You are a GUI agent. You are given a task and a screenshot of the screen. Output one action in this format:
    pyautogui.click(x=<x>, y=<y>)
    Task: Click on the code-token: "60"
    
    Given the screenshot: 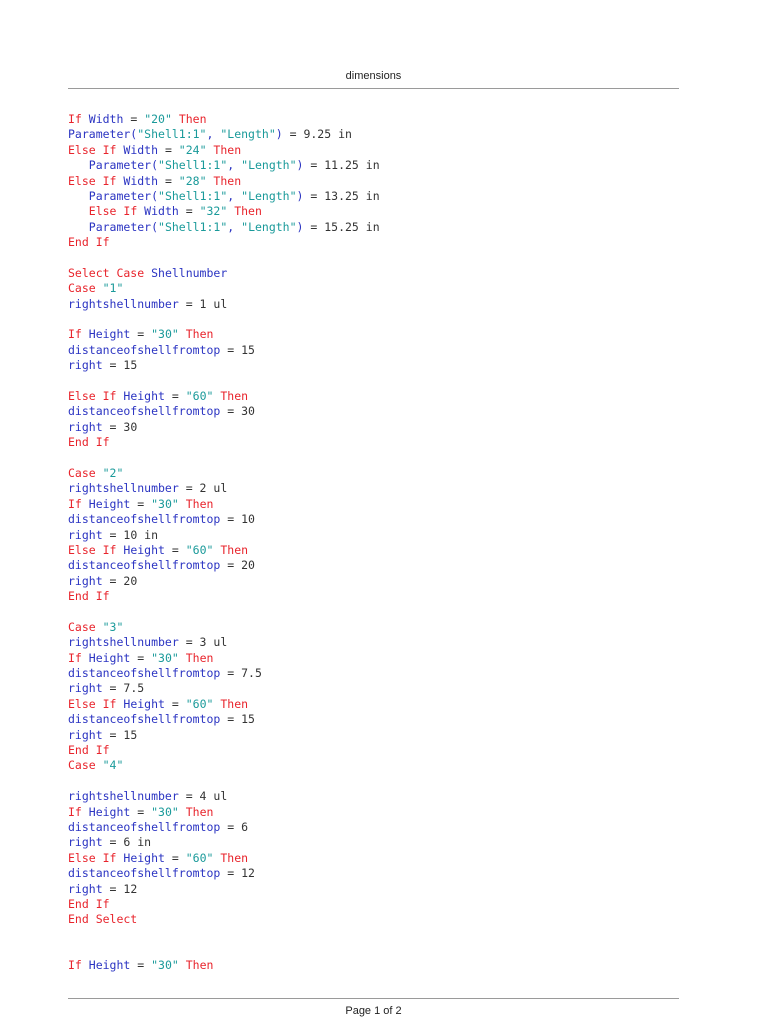 What is the action you would take?
    pyautogui.click(x=199, y=549)
    